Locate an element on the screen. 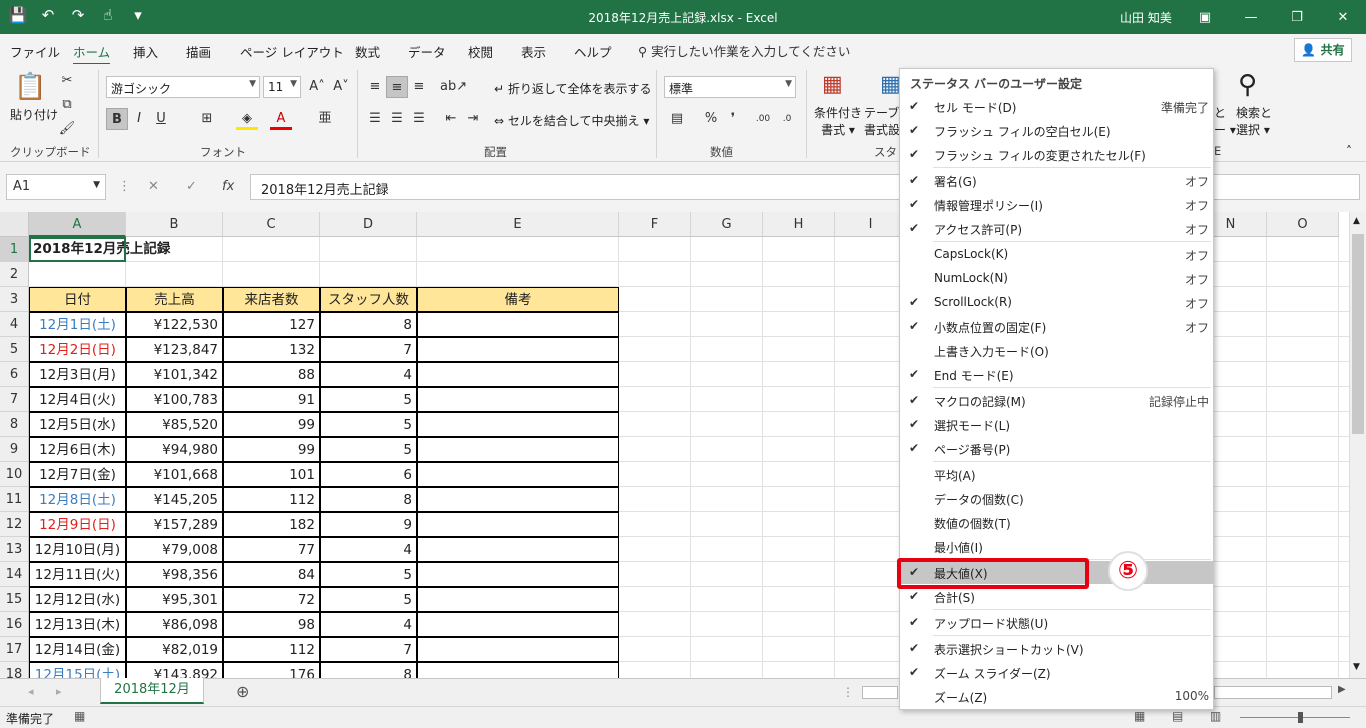  menu-item: NumLock(N) オフ is located at coordinates (1057, 278).